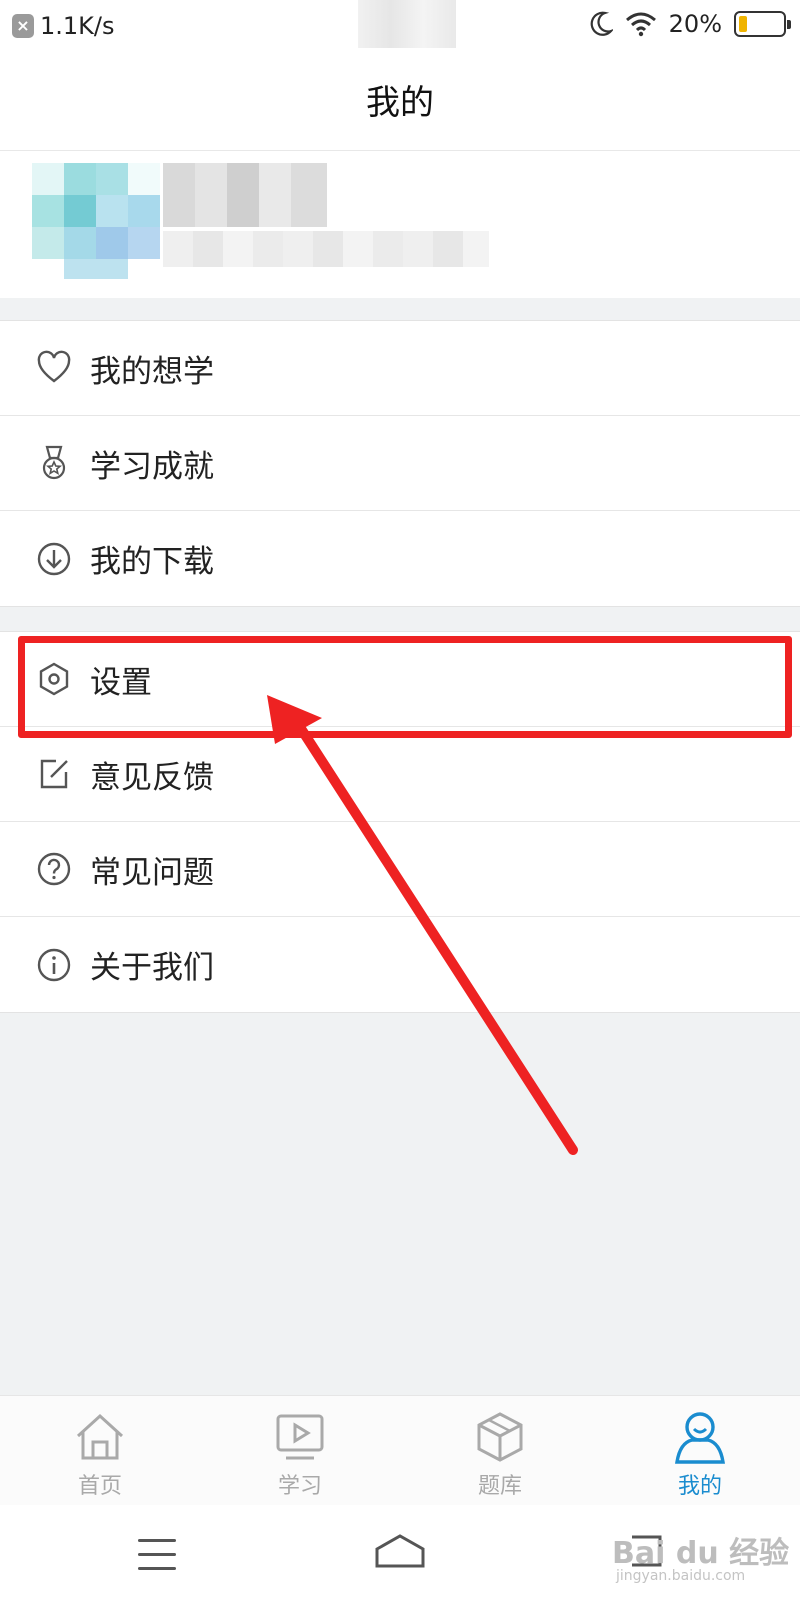 The image size is (800, 1600). What do you see at coordinates (300, 1437) in the screenshot?
I see `play-screen-icon` at bounding box center [300, 1437].